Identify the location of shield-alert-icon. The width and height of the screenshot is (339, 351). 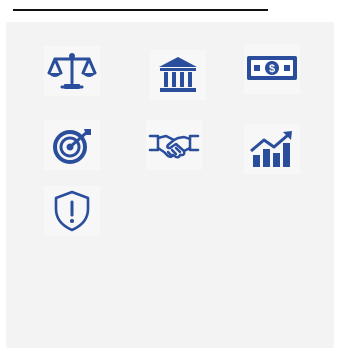
(72, 211).